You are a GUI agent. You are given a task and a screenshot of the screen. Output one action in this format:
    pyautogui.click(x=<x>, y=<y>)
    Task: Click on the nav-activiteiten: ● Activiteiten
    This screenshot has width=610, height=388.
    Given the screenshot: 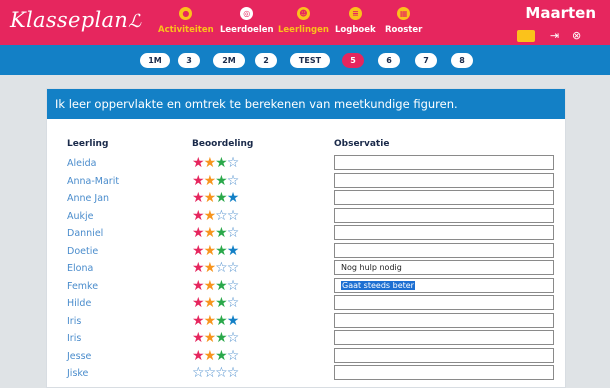 What is the action you would take?
    pyautogui.click(x=186, y=21)
    